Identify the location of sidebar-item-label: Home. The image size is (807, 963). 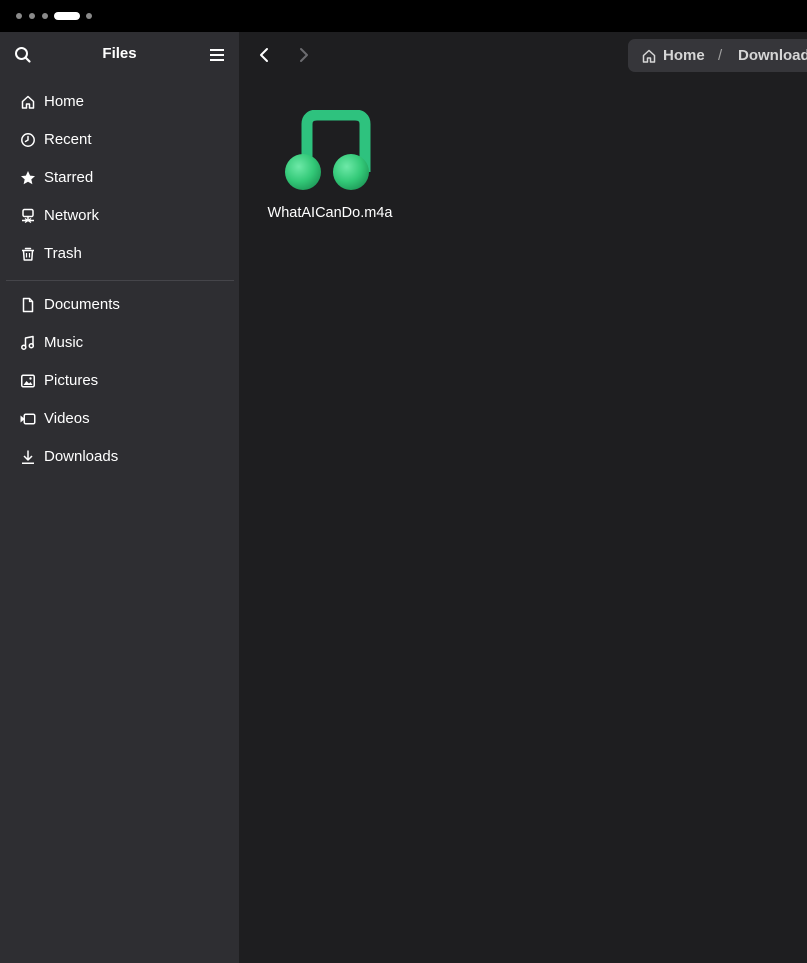
(64, 101).